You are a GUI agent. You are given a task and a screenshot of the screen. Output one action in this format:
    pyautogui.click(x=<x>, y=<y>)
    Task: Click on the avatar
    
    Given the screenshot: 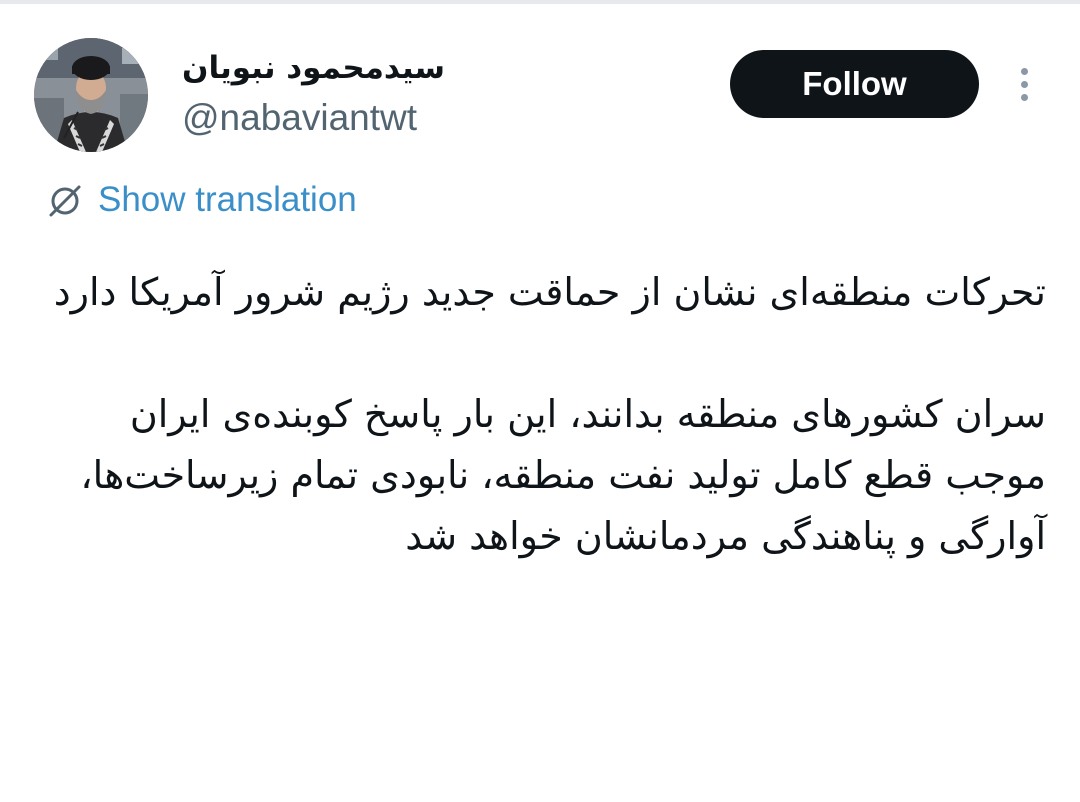 What is the action you would take?
    pyautogui.click(x=91, y=95)
    